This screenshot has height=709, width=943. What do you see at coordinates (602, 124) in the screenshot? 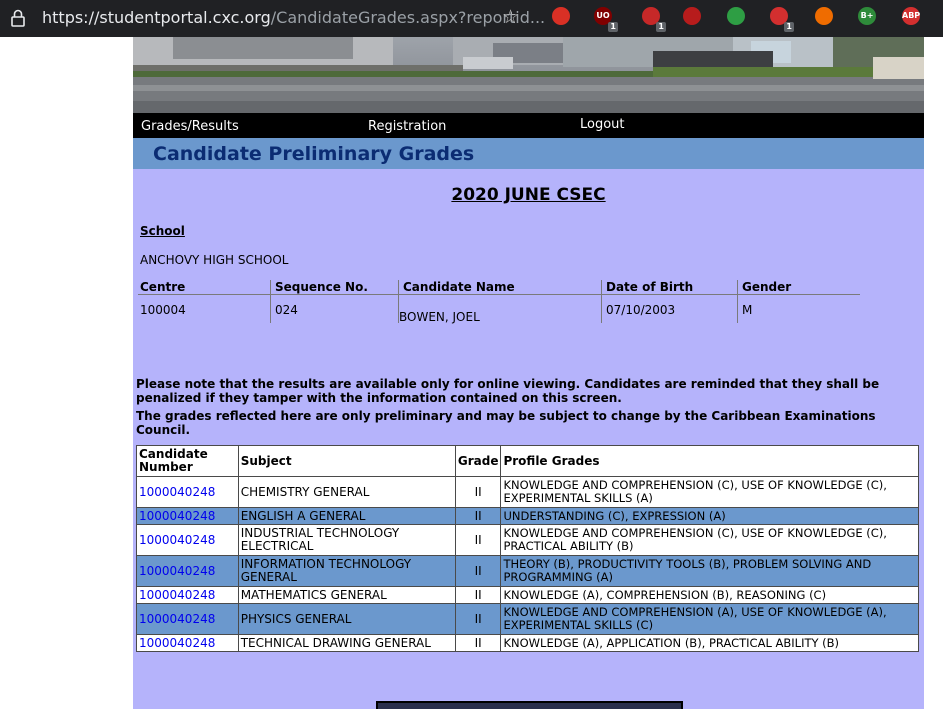
I see `nav-logout: Logout` at bounding box center [602, 124].